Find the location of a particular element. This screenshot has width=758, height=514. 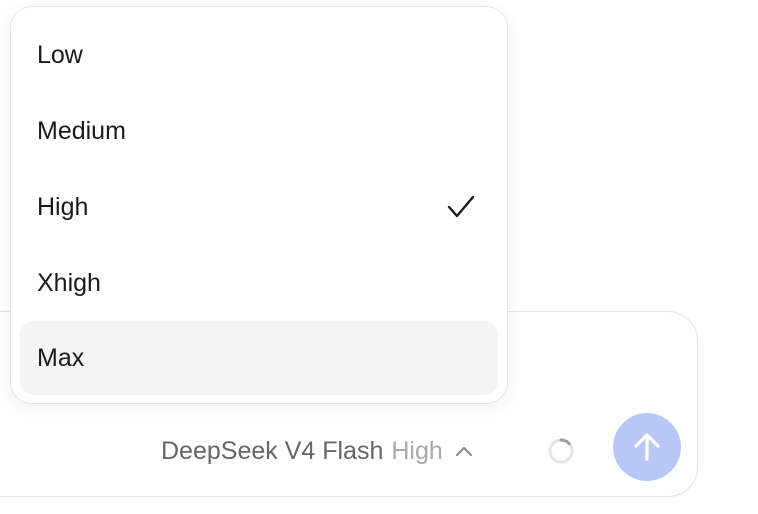

loading-spinner-icon is located at coordinates (561, 451).